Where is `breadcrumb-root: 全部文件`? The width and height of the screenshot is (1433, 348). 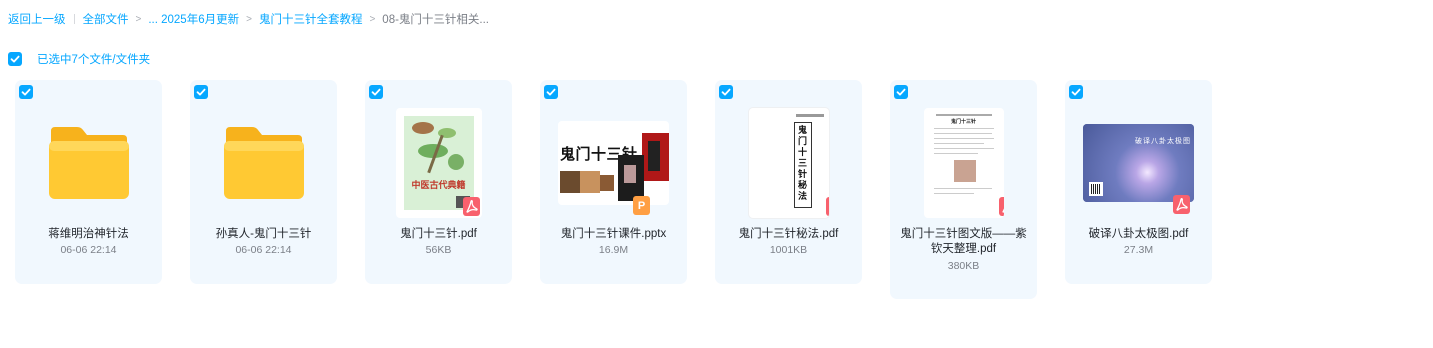
breadcrumb-root: 全部文件 is located at coordinates (106, 19).